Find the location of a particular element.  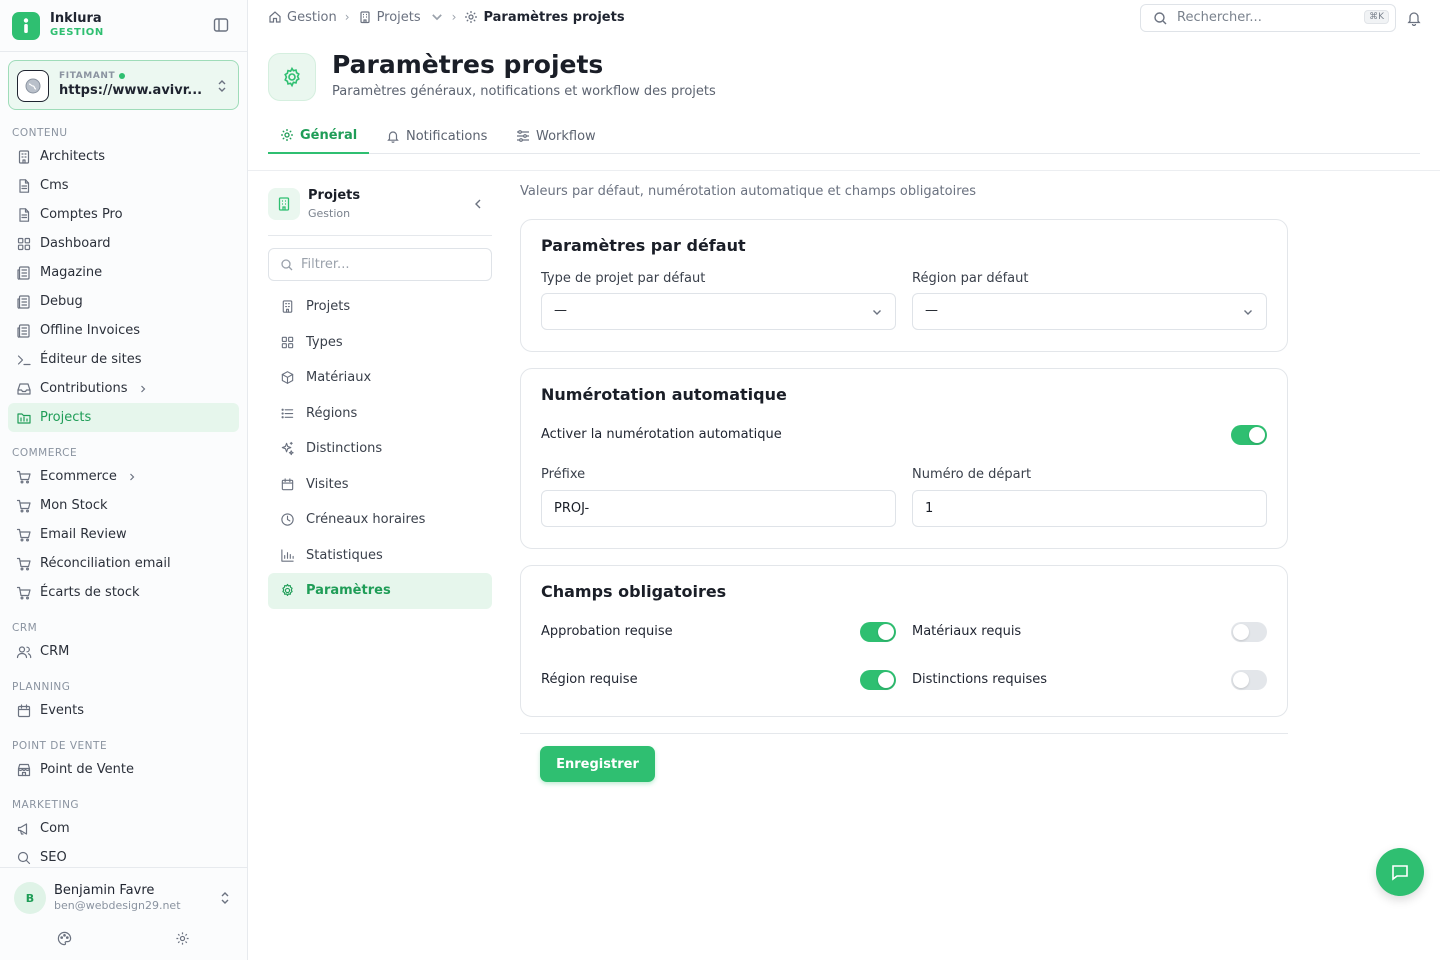

select-value: — is located at coordinates (931, 310).